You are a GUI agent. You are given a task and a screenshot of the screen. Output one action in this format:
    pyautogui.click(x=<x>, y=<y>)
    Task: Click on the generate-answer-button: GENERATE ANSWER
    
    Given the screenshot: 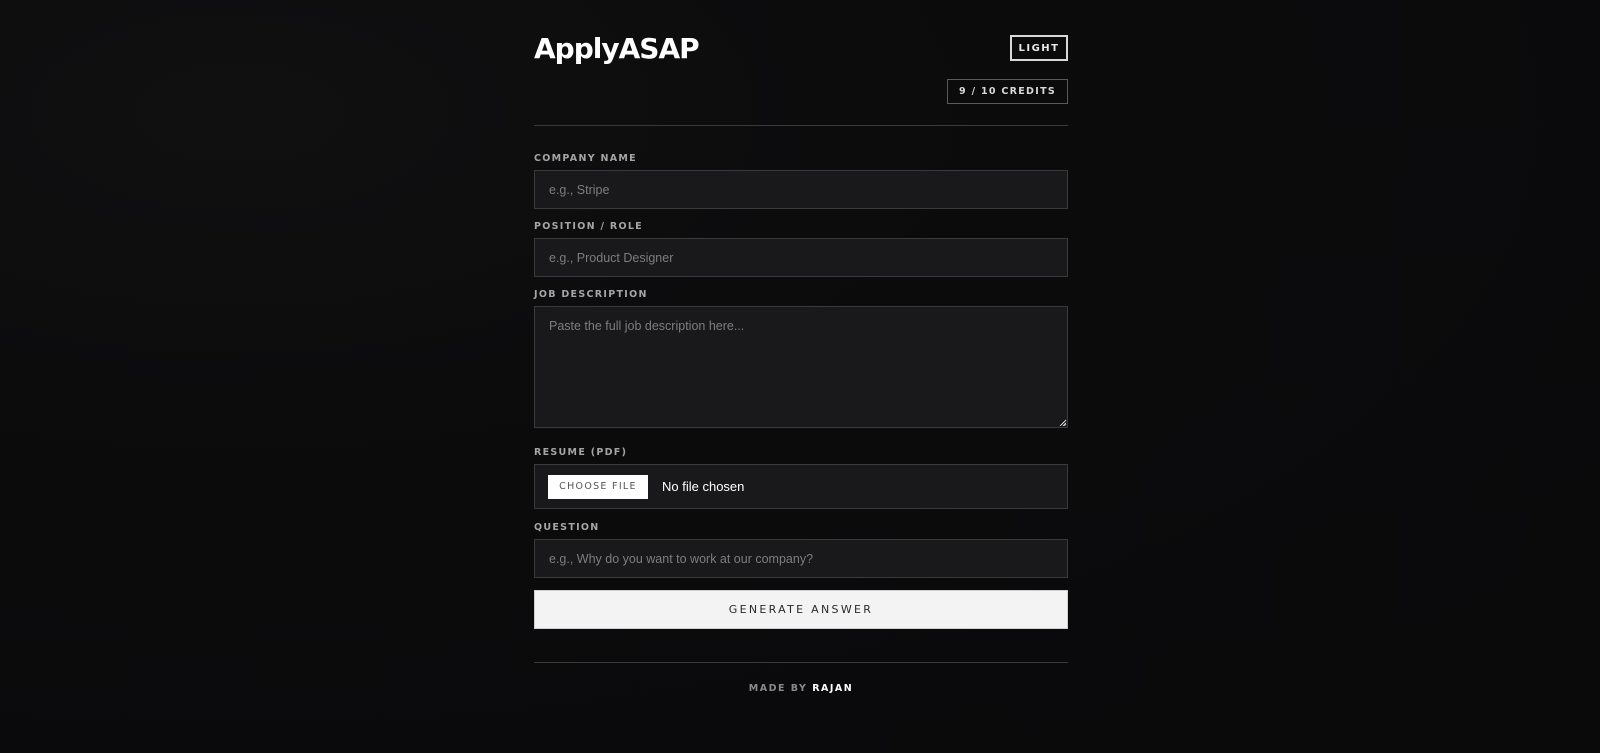 What is the action you would take?
    pyautogui.click(x=801, y=609)
    